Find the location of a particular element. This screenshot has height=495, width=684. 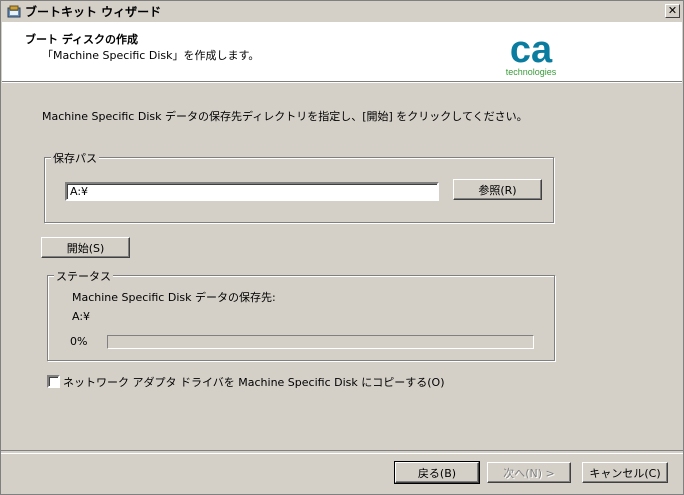

logo-mark: ca is located at coordinates (531, 50).